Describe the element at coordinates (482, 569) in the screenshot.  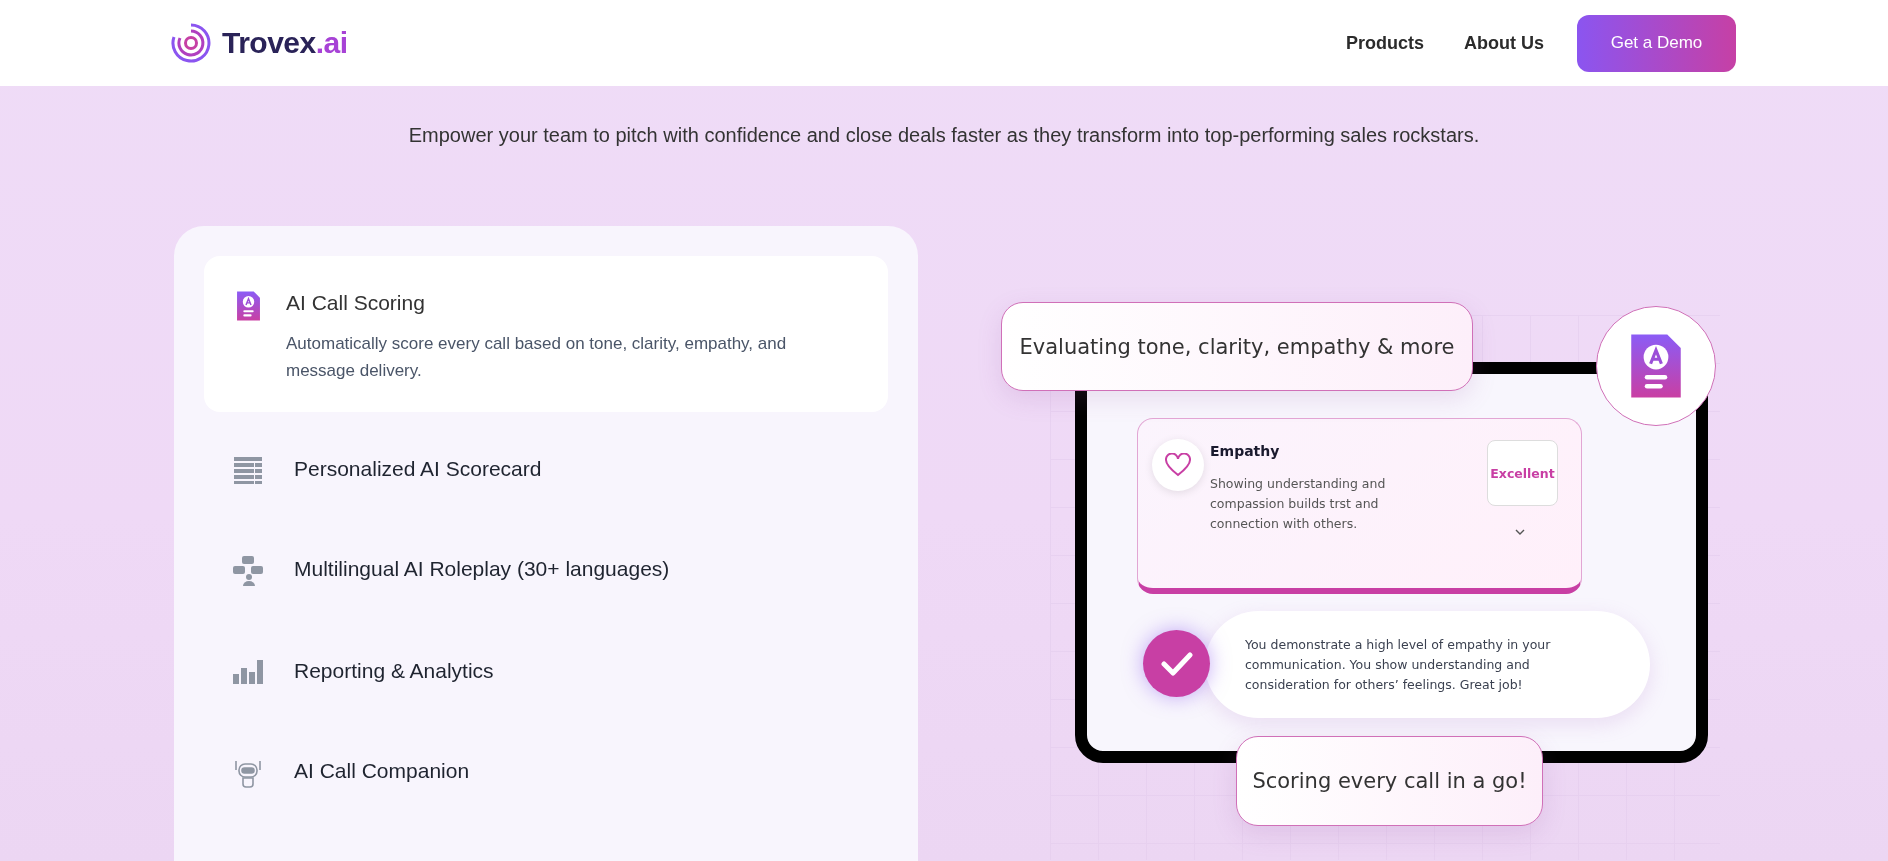
I see `feature-title: Multilingual AI Roleplay (30+ languages)` at that location.